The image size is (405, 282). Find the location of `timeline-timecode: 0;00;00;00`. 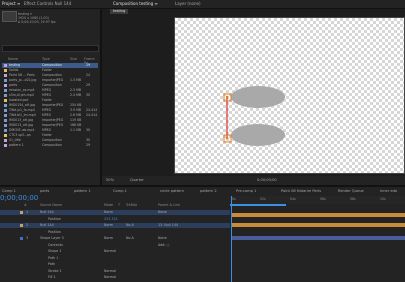

timeline-timecode: 0;00;00;00 is located at coordinates (19, 198).